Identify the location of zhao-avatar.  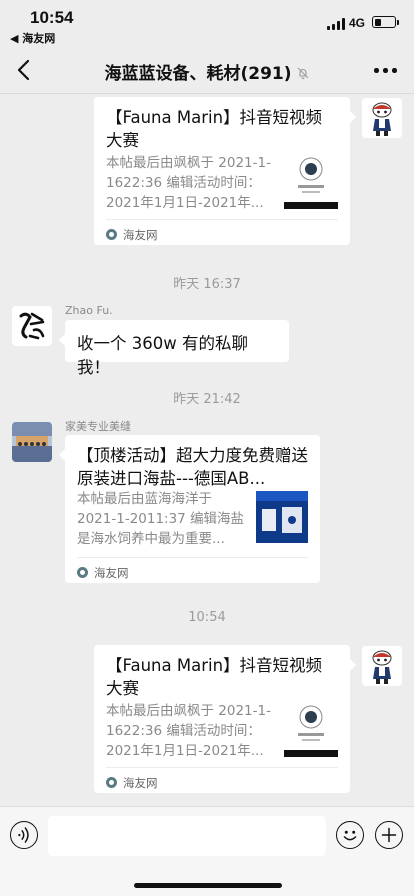
(32, 326).